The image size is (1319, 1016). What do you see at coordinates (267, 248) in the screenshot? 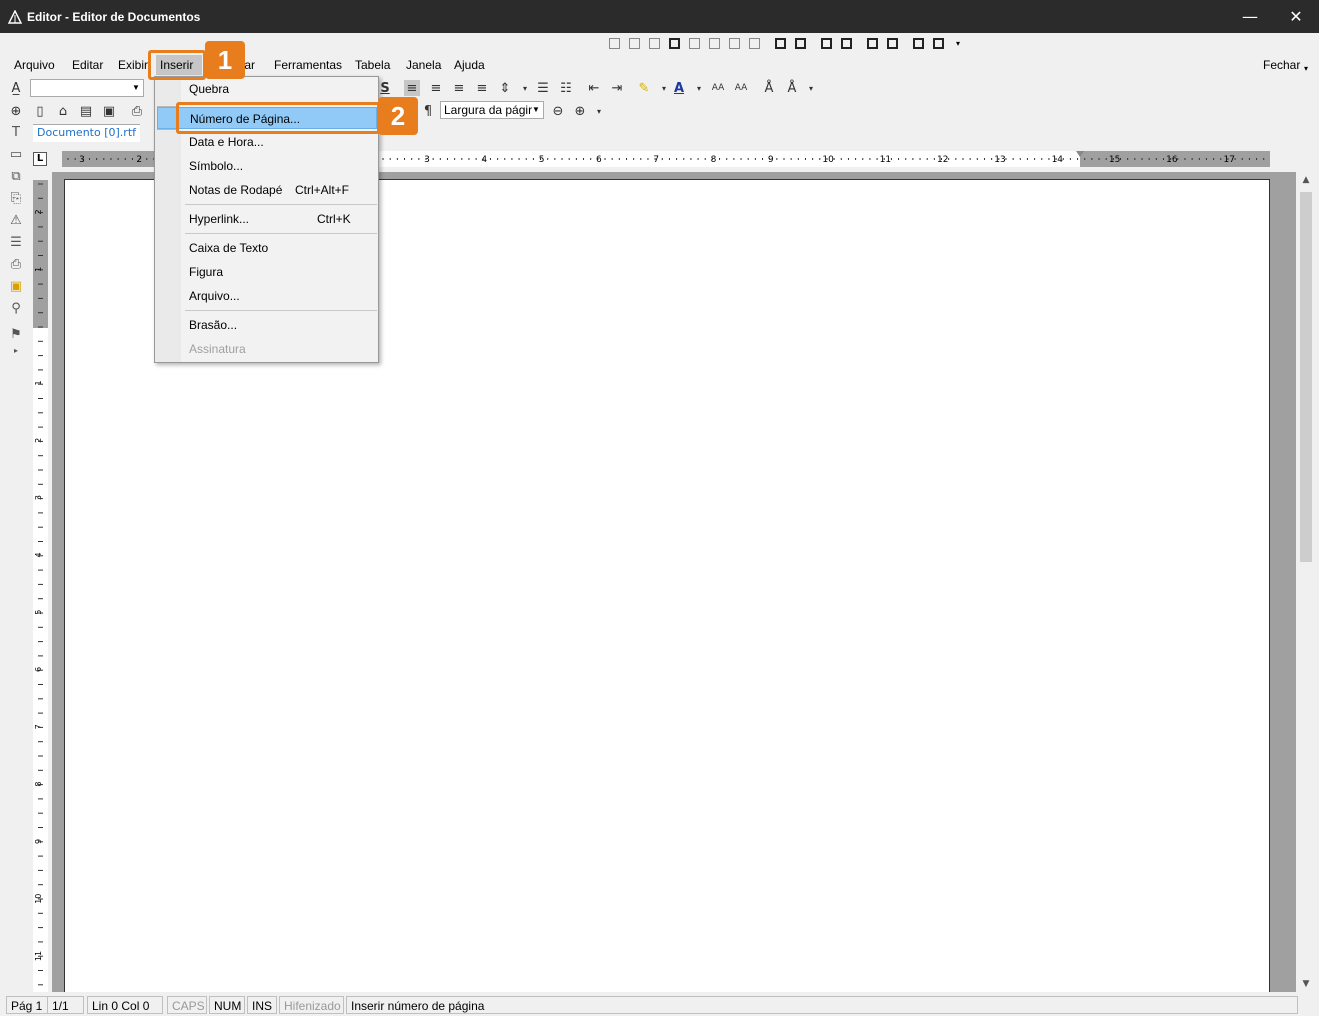
I see `menu-item-caixa-texto: Caixa de Texto` at bounding box center [267, 248].